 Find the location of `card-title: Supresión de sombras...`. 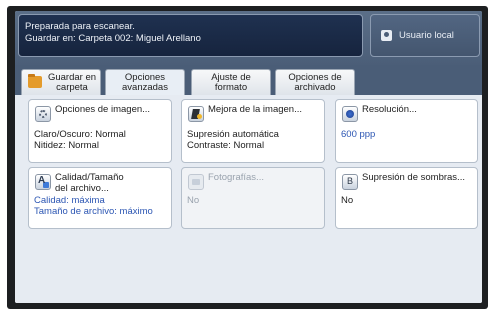

card-title: Supresión de sombras... is located at coordinates (413, 177).